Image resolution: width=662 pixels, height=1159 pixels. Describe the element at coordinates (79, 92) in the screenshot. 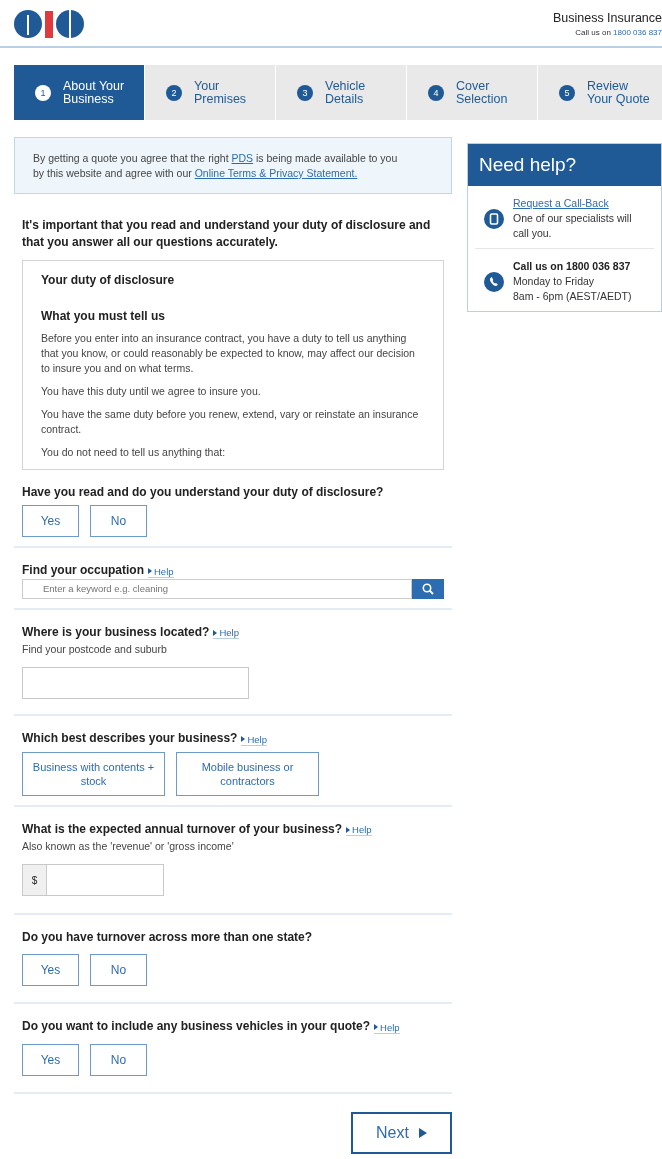

I see `step-tab: 1 About Your Business` at that location.